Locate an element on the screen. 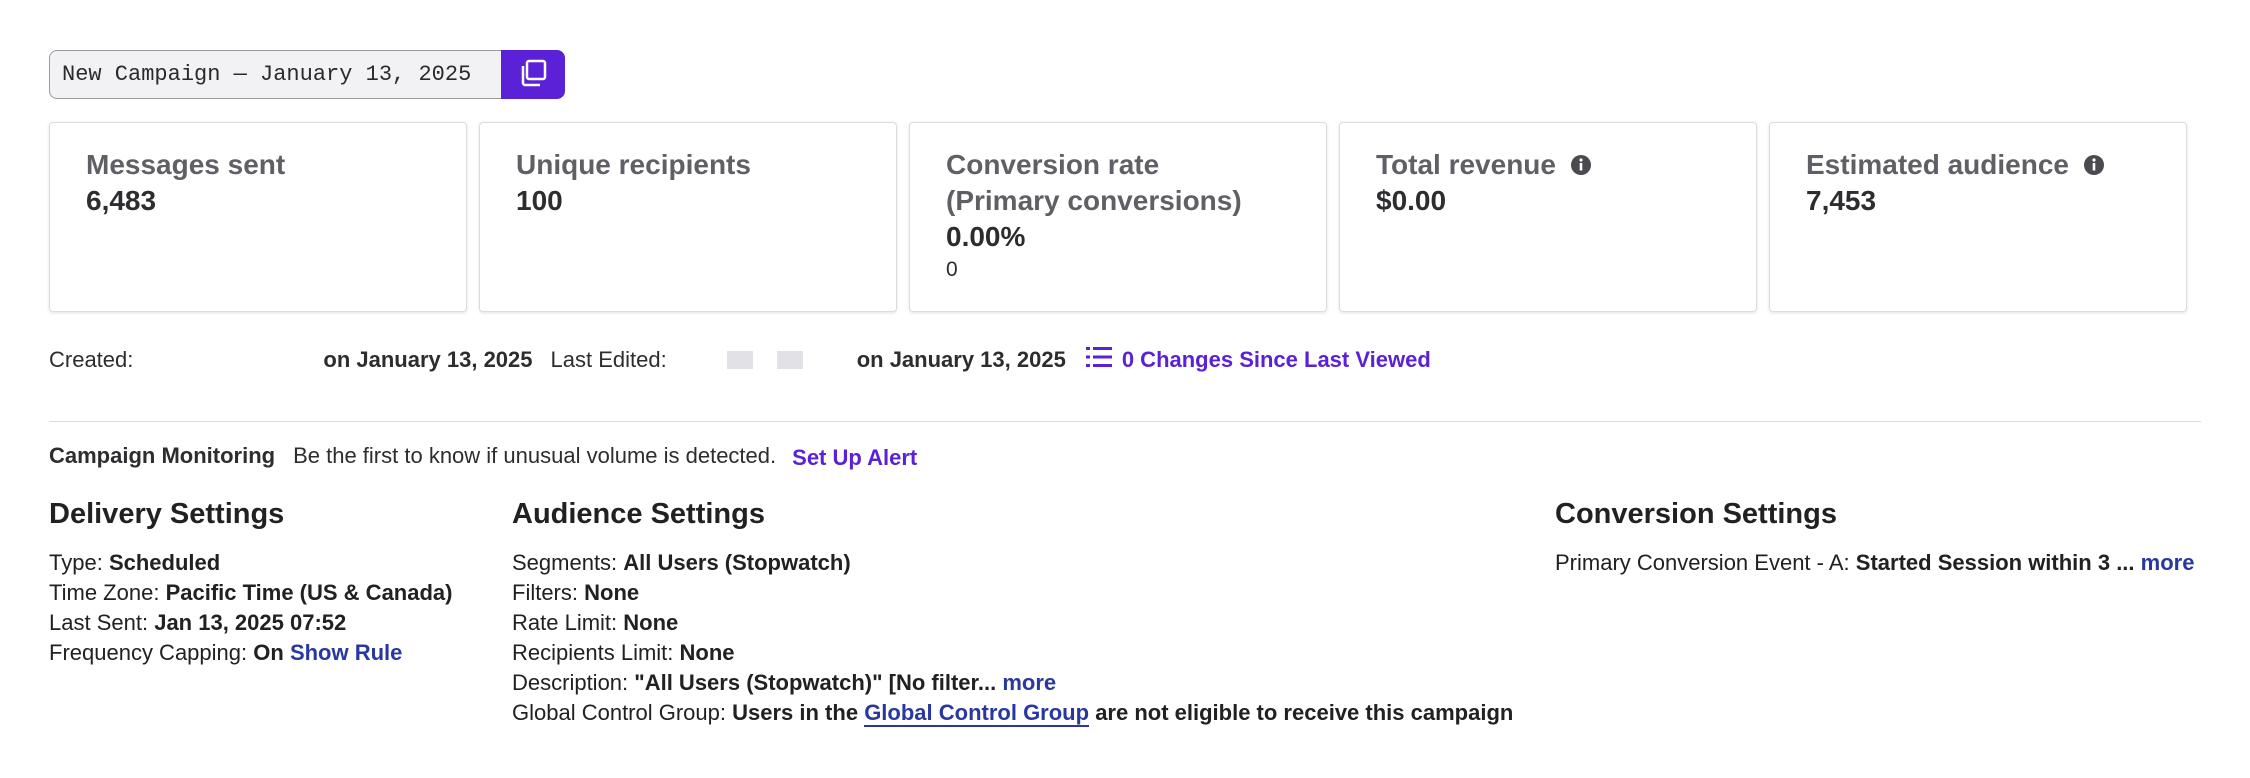 This screenshot has width=2250, height=778. copy-button is located at coordinates (533, 74).